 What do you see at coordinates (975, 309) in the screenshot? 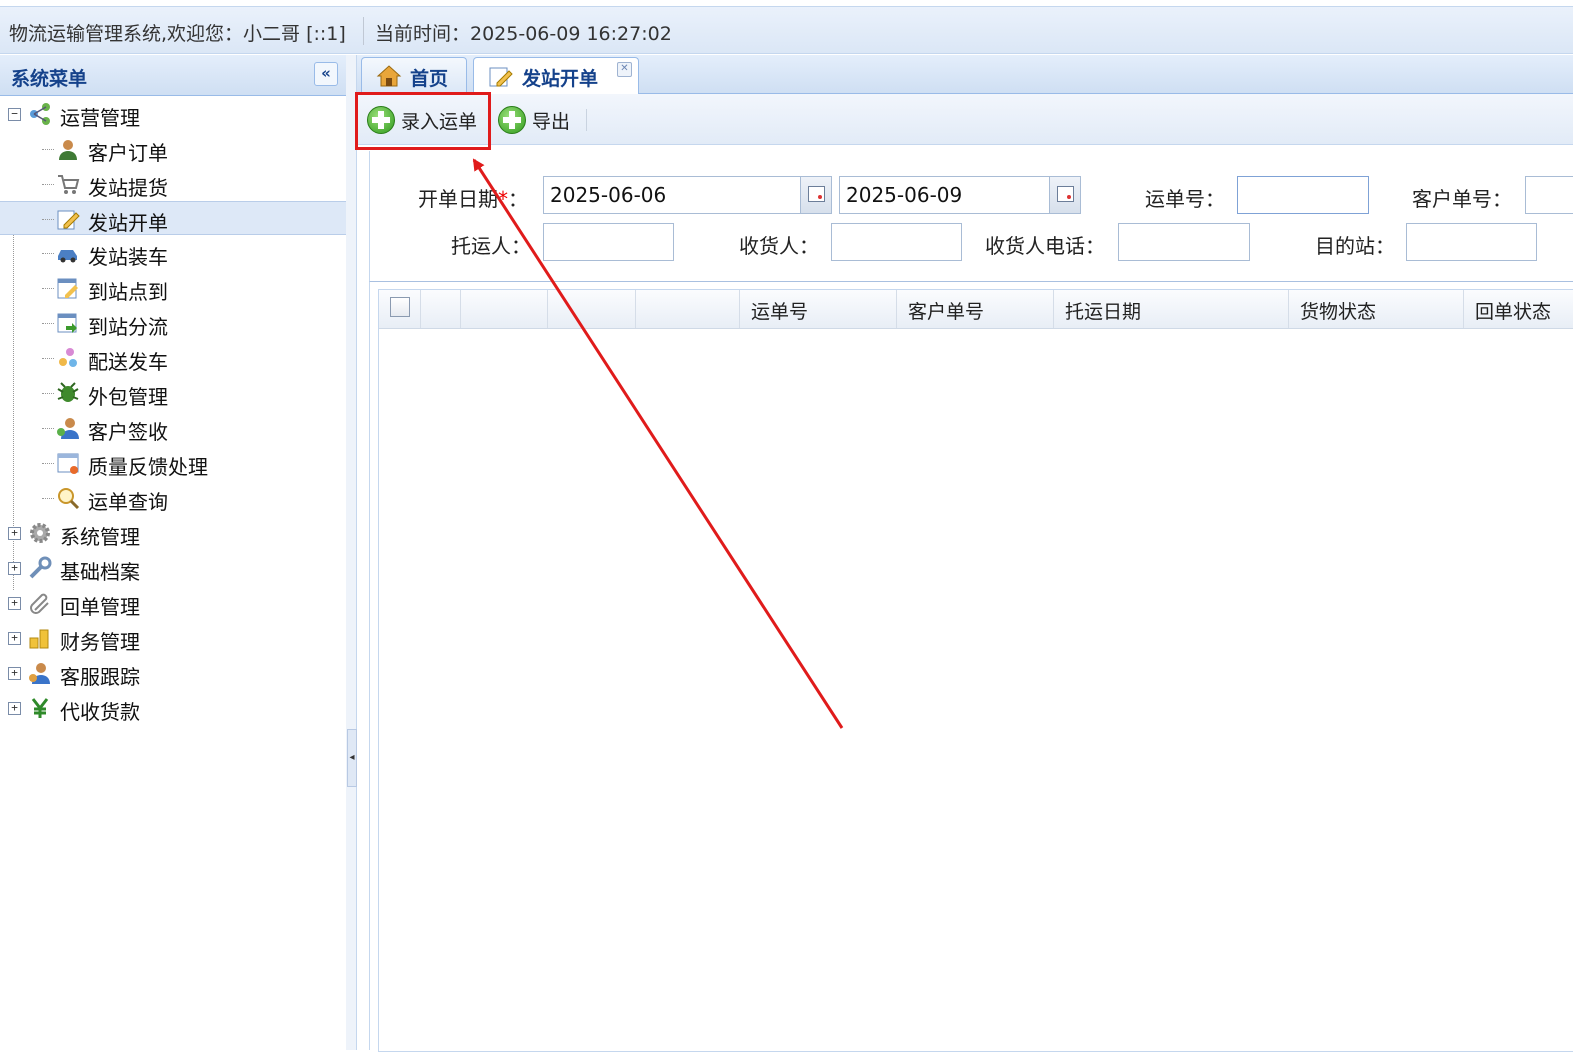
I see `column-header-customer-no: 客户单号` at bounding box center [975, 309].